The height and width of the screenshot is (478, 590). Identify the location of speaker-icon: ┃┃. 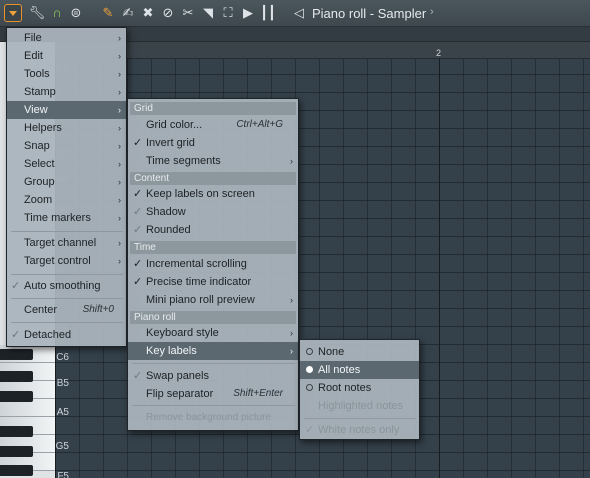
(268, 13).